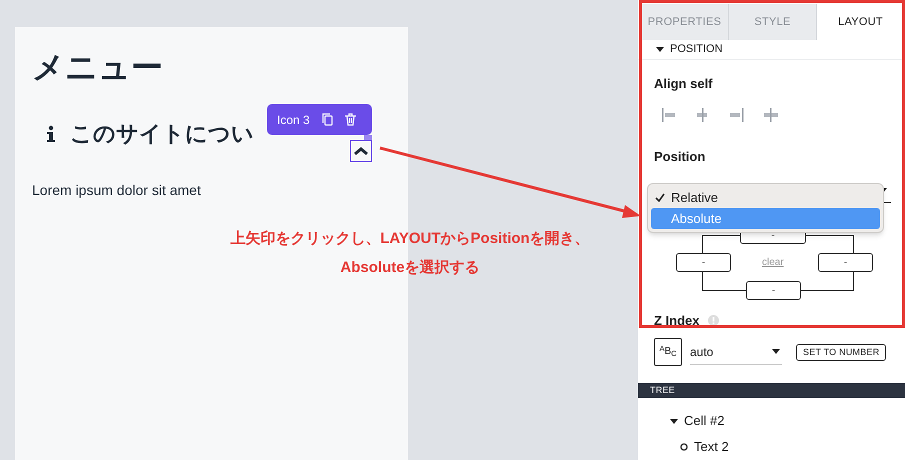 This screenshot has width=905, height=460. What do you see at coordinates (771, 390) in the screenshot?
I see `tree-header: TREE` at bounding box center [771, 390].